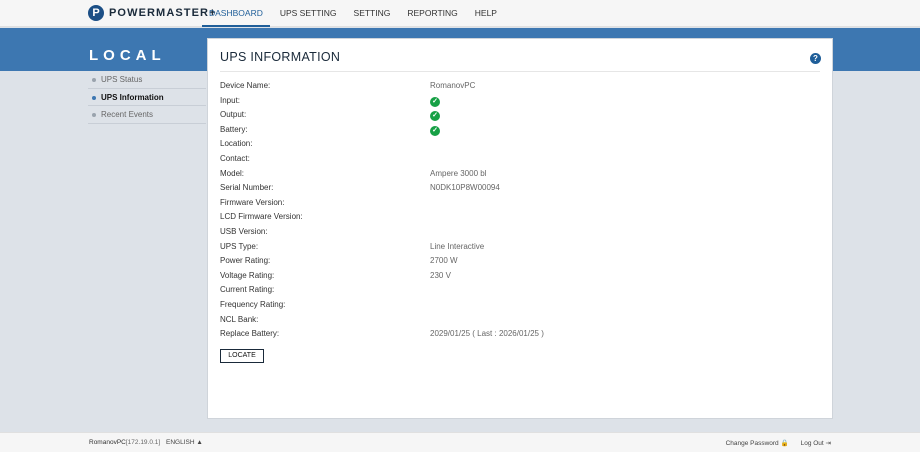  What do you see at coordinates (199, 442) in the screenshot?
I see `caret-up-icon: ▲` at bounding box center [199, 442].